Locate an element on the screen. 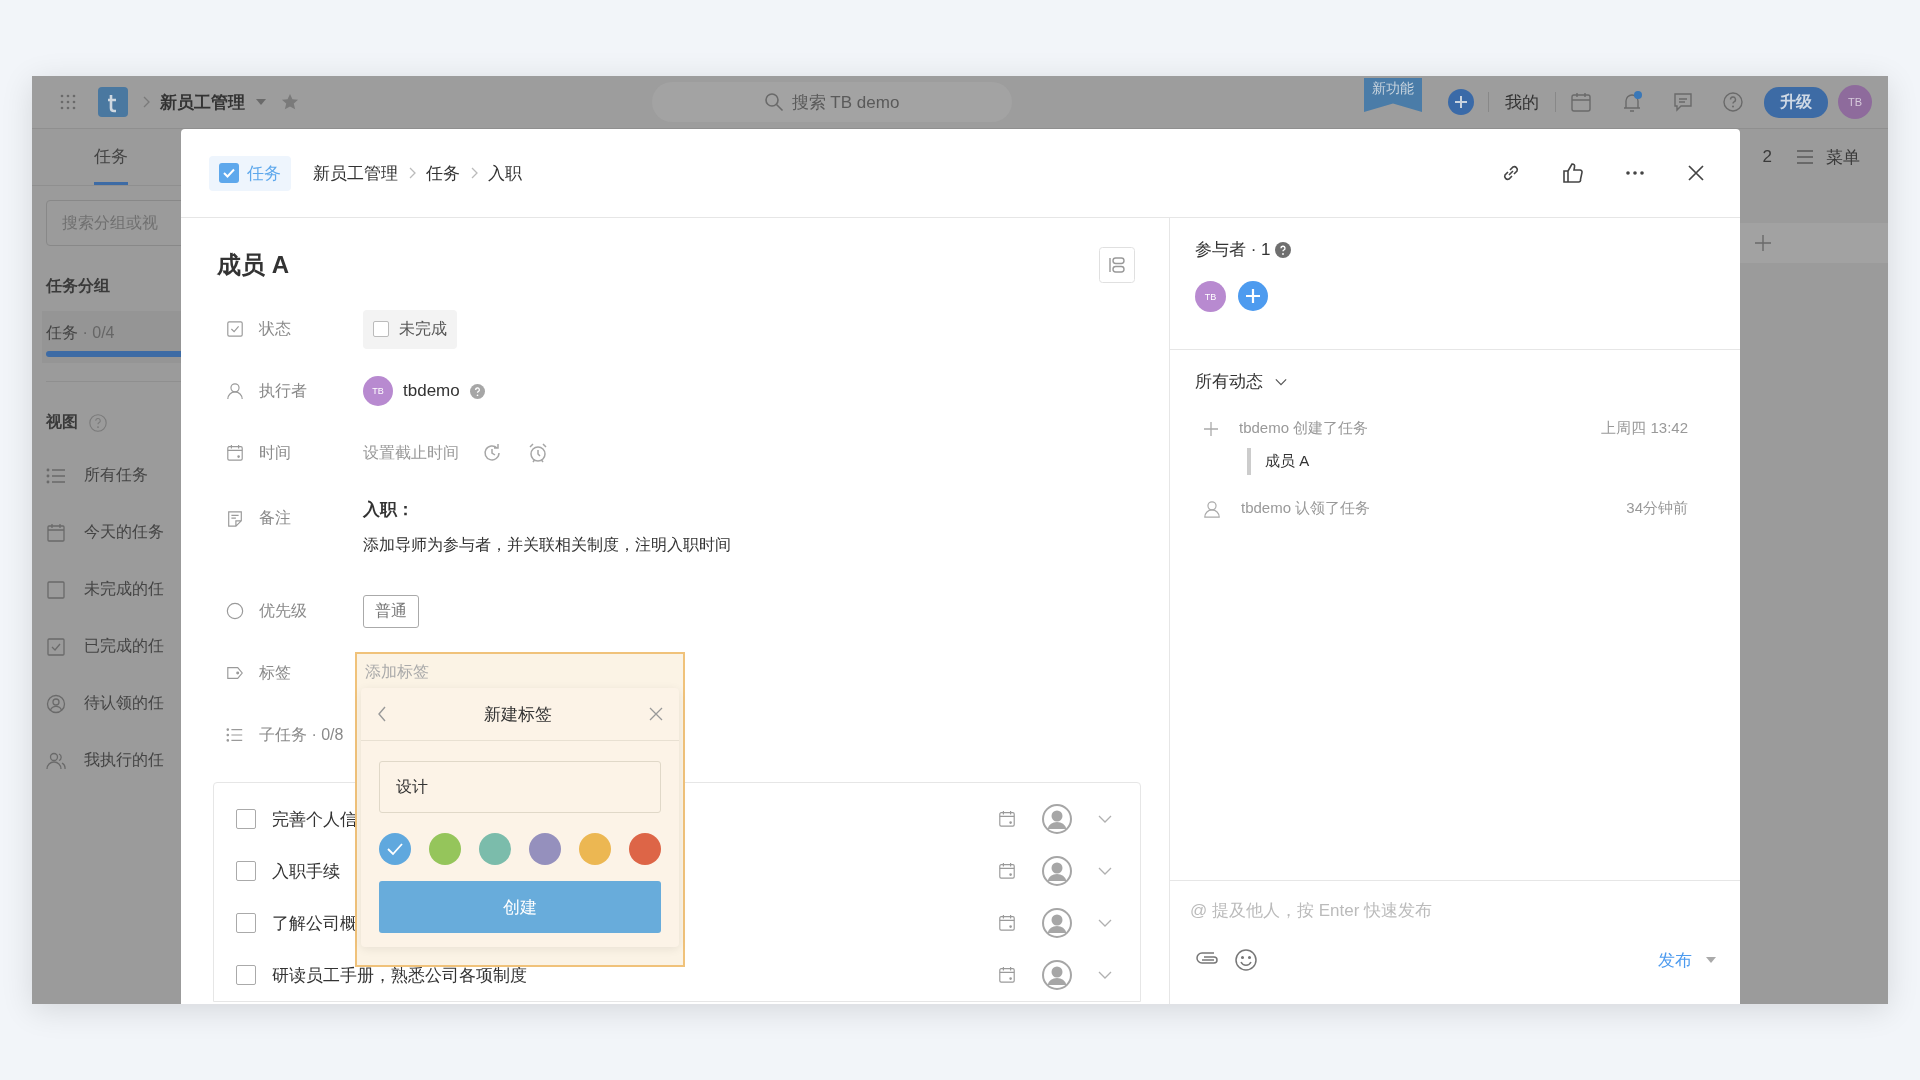  field-label: 时间 is located at coordinates (275, 452).